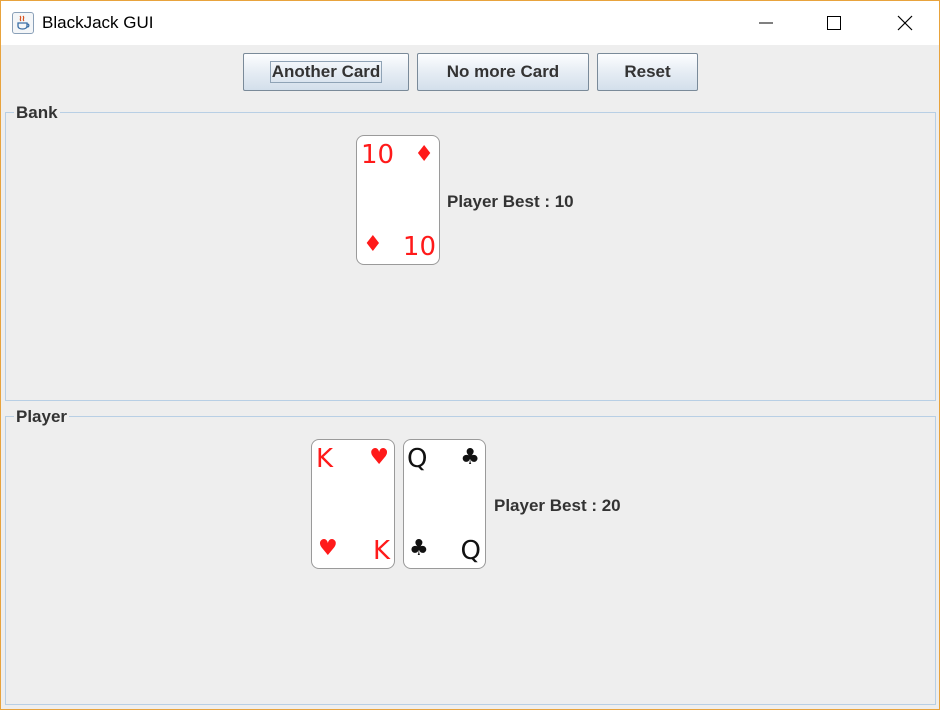 Image resolution: width=940 pixels, height=710 pixels. I want to click on close-button, so click(905, 23).